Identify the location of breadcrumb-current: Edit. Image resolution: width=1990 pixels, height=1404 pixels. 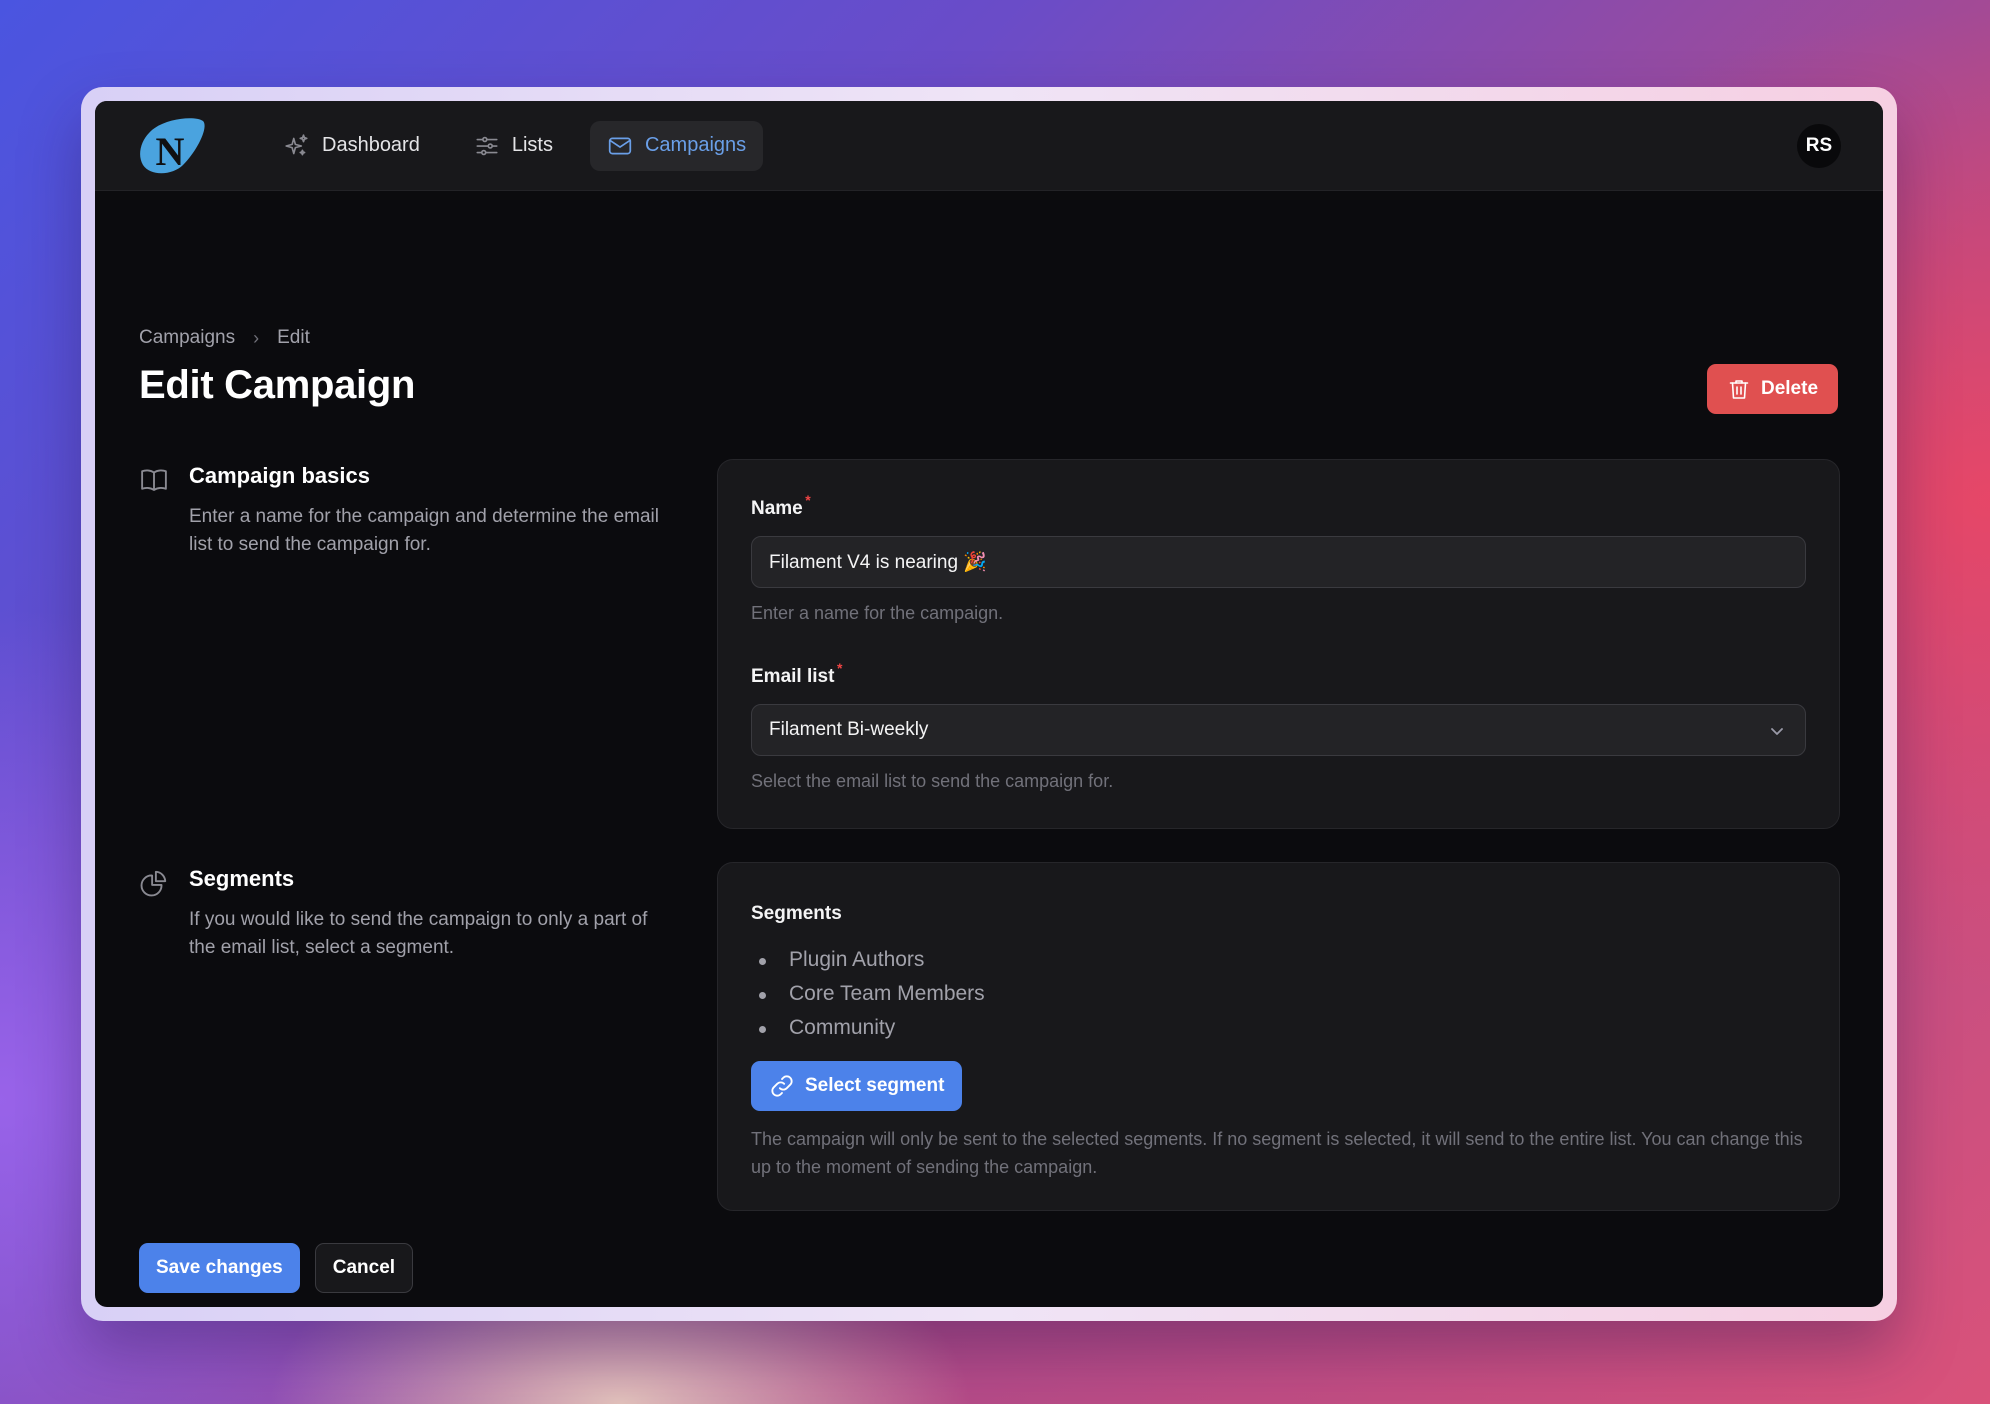
(293, 337).